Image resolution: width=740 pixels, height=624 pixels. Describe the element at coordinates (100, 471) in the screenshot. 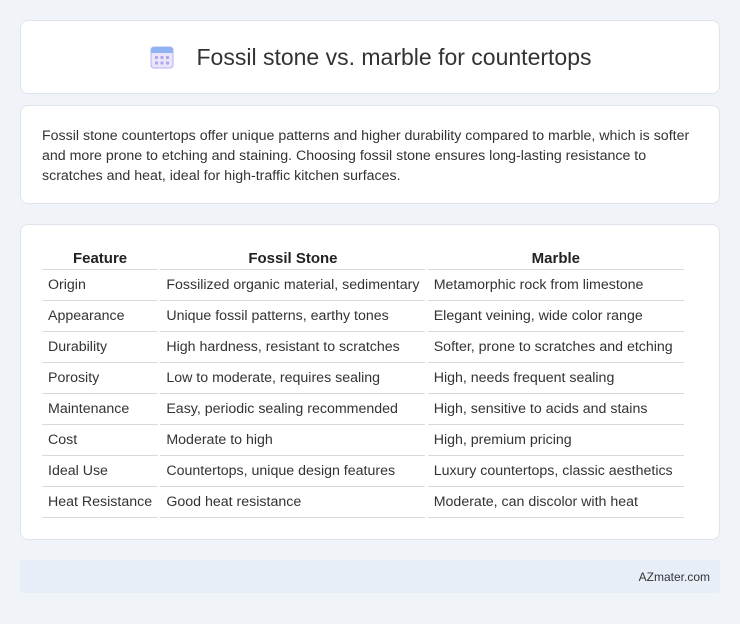

I see `cell-feature: Ideal Use` at that location.